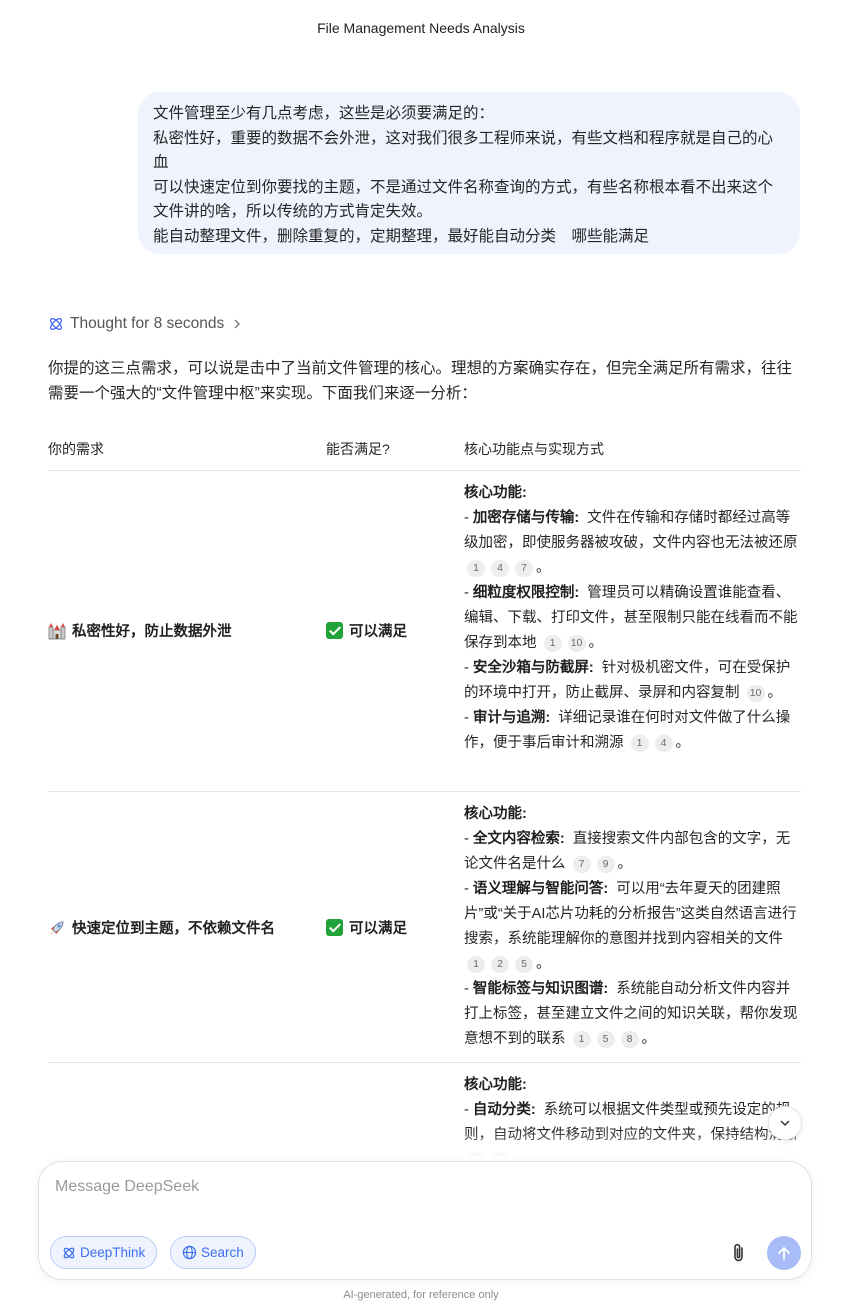 The image size is (842, 1304). I want to click on deepthink-label: DeepThink, so click(113, 1252).